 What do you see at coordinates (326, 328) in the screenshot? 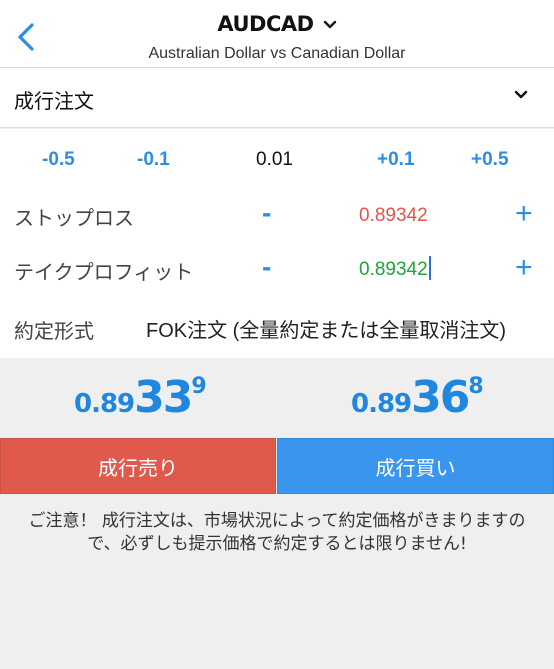
I see `fill-policy-value: FOK注文 (全量約定または全量取消注文)` at bounding box center [326, 328].